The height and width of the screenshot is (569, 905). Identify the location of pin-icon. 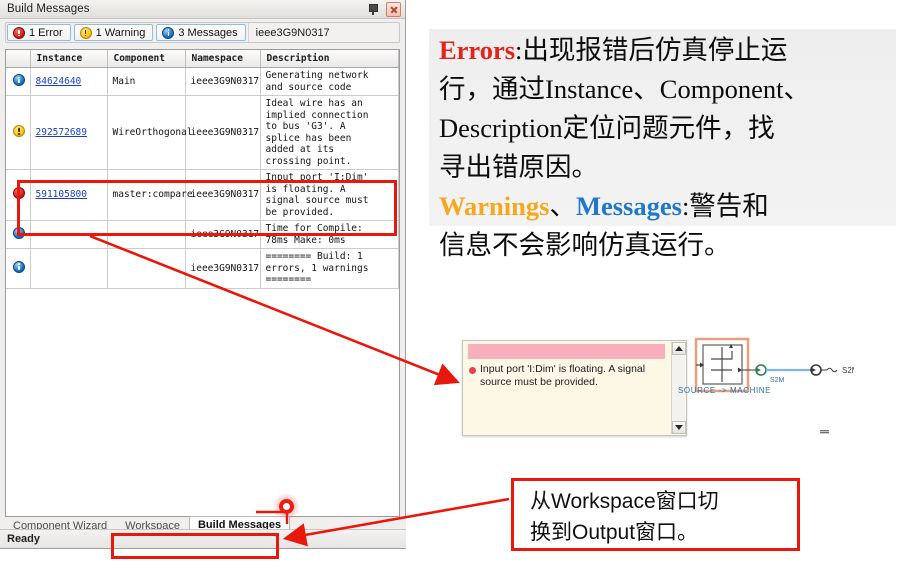
(372, 9).